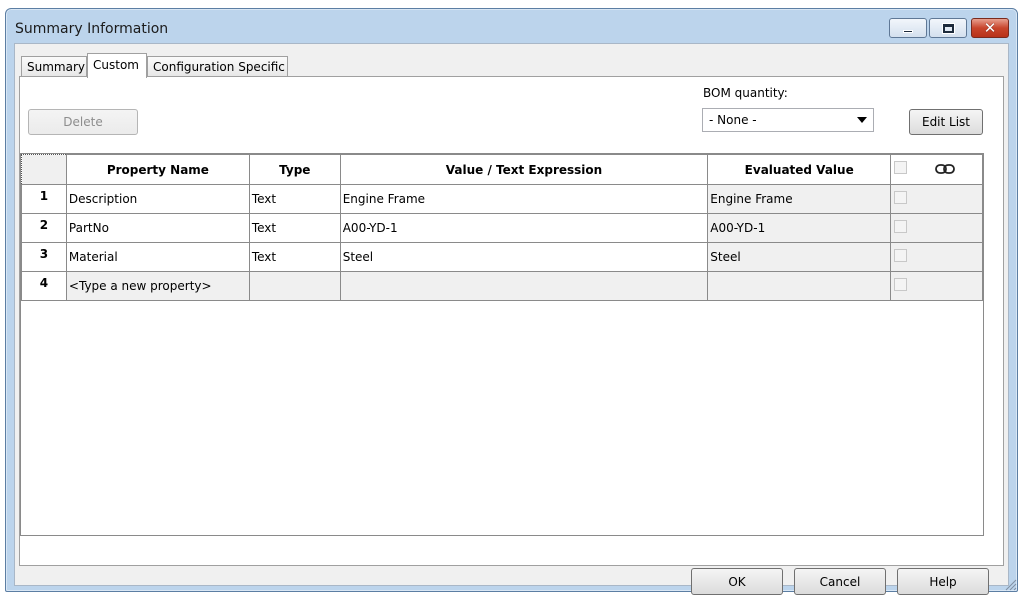 The image size is (1022, 595). What do you see at coordinates (157, 169) in the screenshot?
I see `header-property-name: Property Name` at bounding box center [157, 169].